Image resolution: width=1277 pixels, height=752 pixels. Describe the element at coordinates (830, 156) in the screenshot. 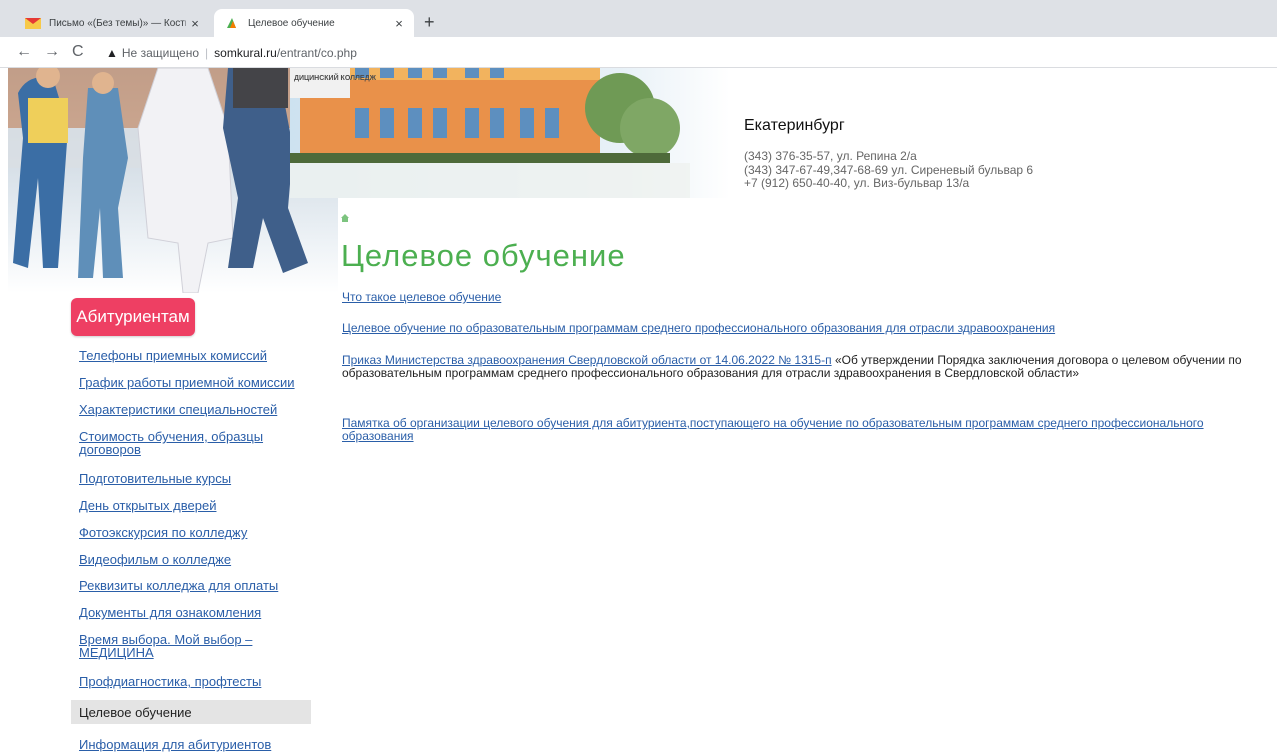

I see `contact-line: (343) 376-35-57, ул. Репина 2/а` at that location.